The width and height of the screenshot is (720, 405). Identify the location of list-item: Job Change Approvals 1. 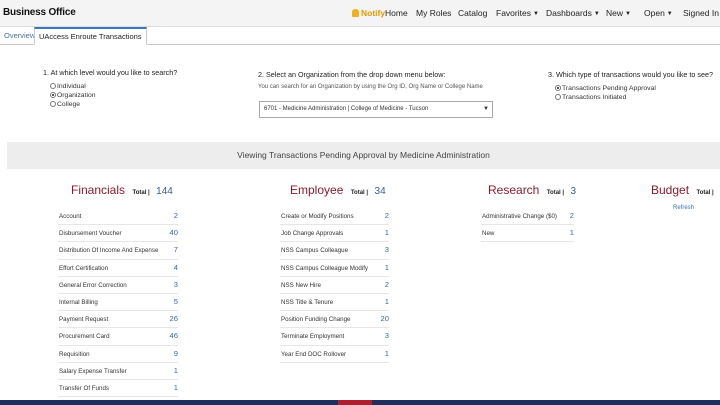
(334, 234).